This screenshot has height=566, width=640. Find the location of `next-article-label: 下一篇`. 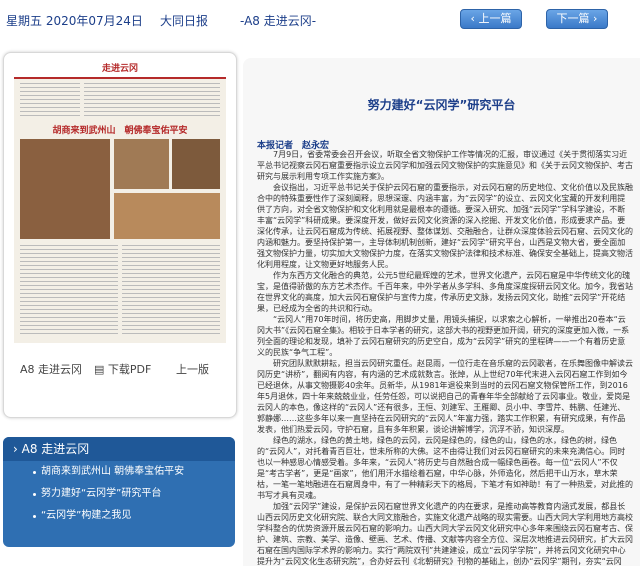

next-article-label: 下一篇 is located at coordinates (573, 18).